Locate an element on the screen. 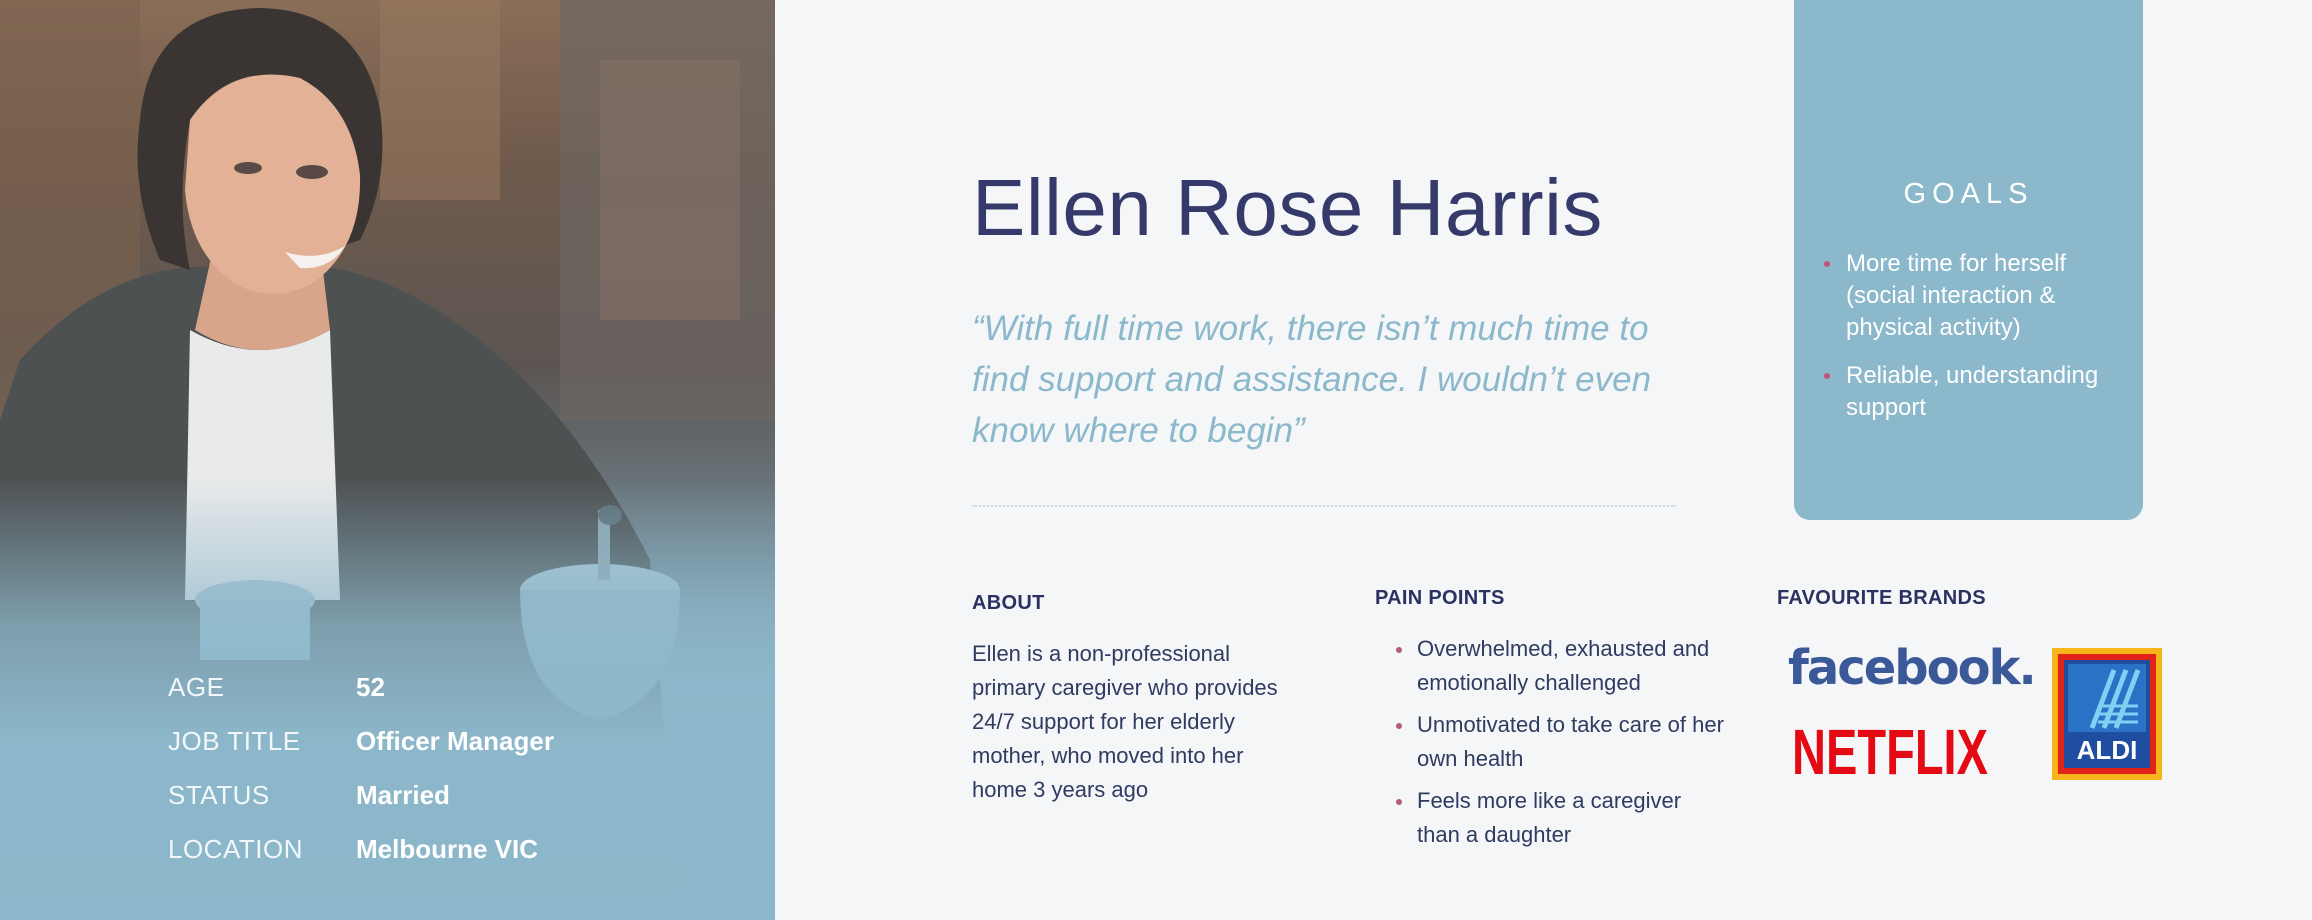 The width and height of the screenshot is (2312, 920). persona-name: Ellen Rose Harris is located at coordinates (1287, 207).